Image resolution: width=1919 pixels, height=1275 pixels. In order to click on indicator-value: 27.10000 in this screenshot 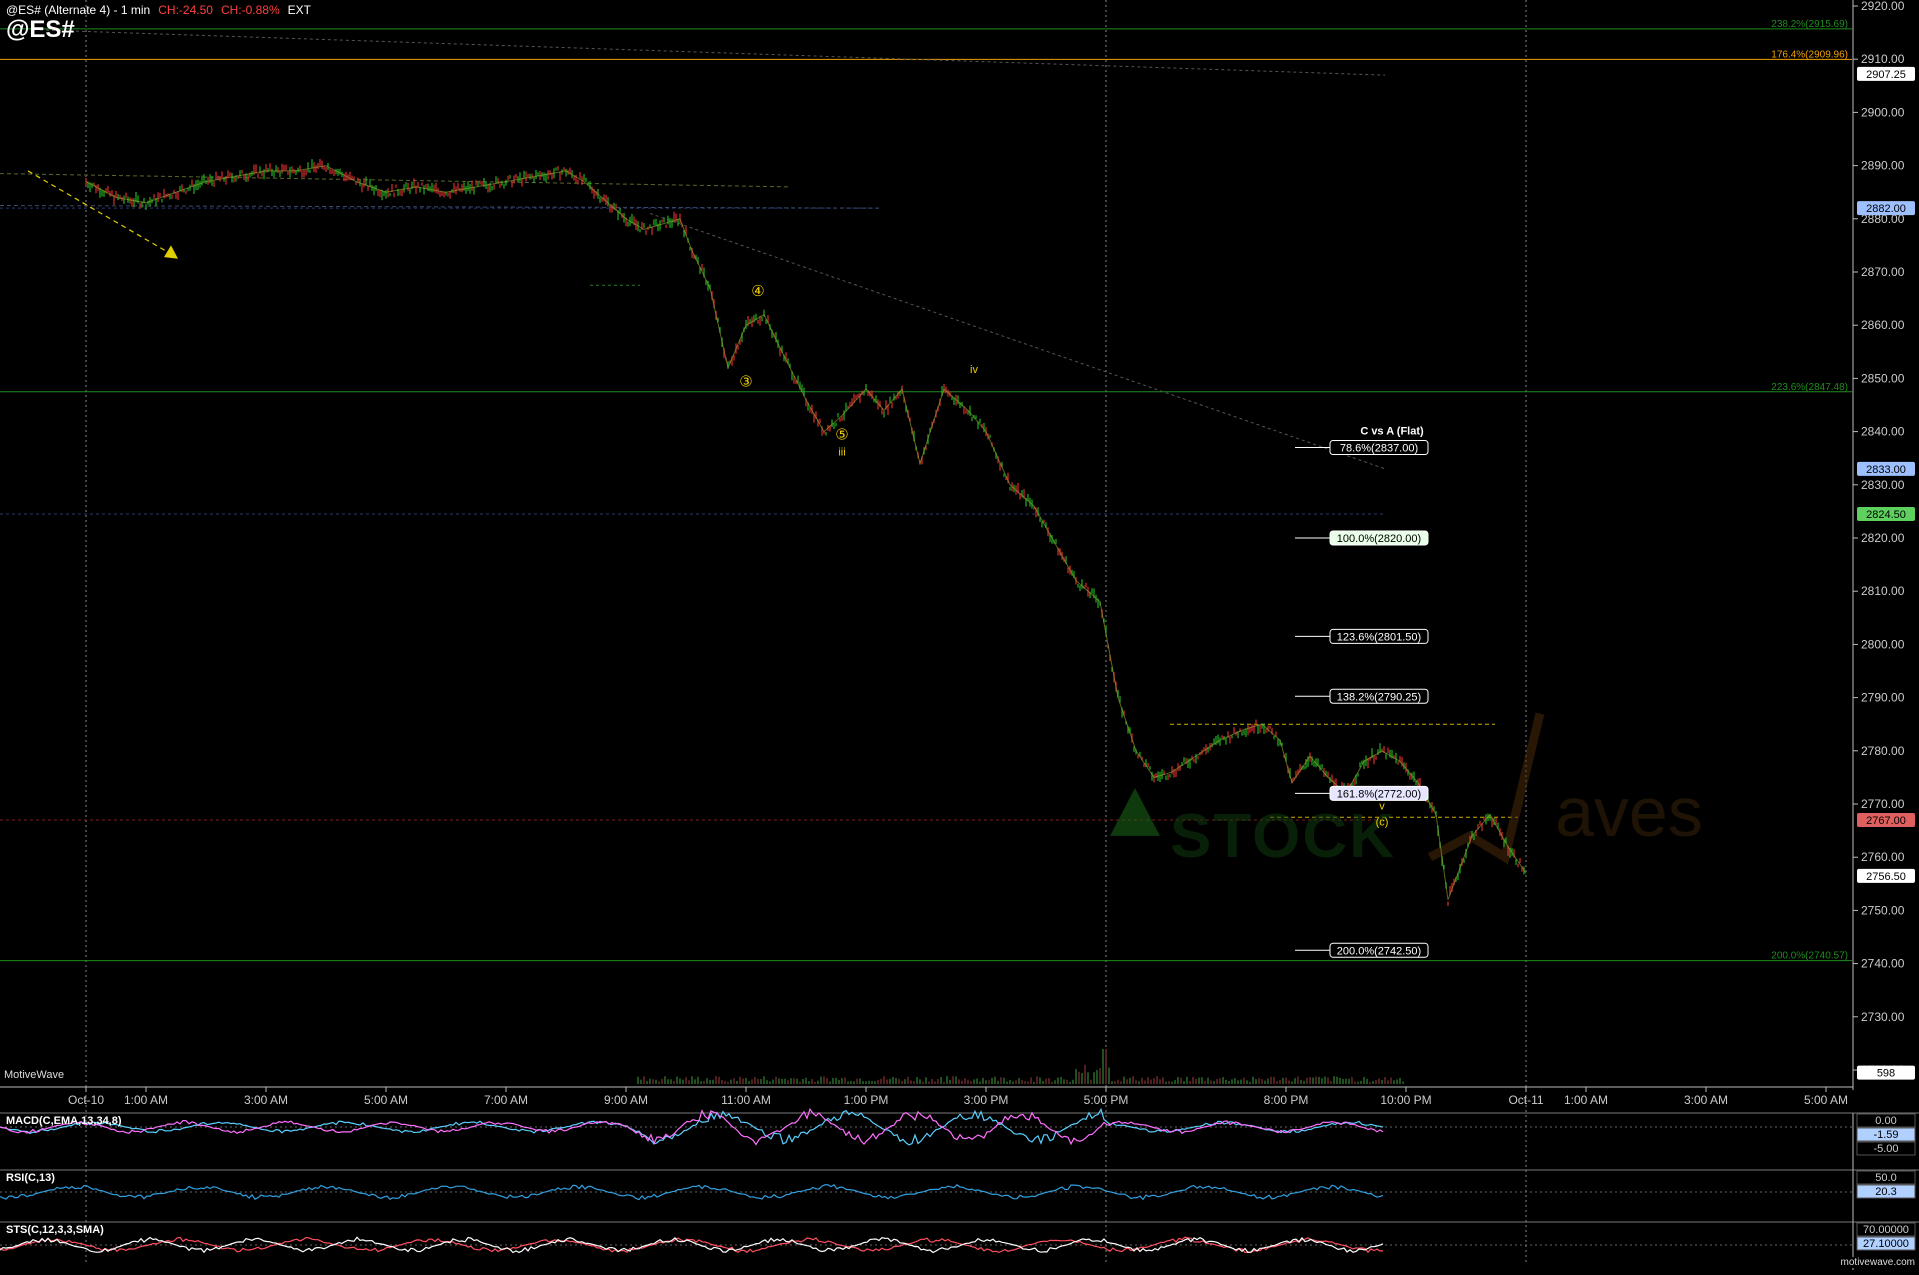, I will do `click(1886, 1244)`.